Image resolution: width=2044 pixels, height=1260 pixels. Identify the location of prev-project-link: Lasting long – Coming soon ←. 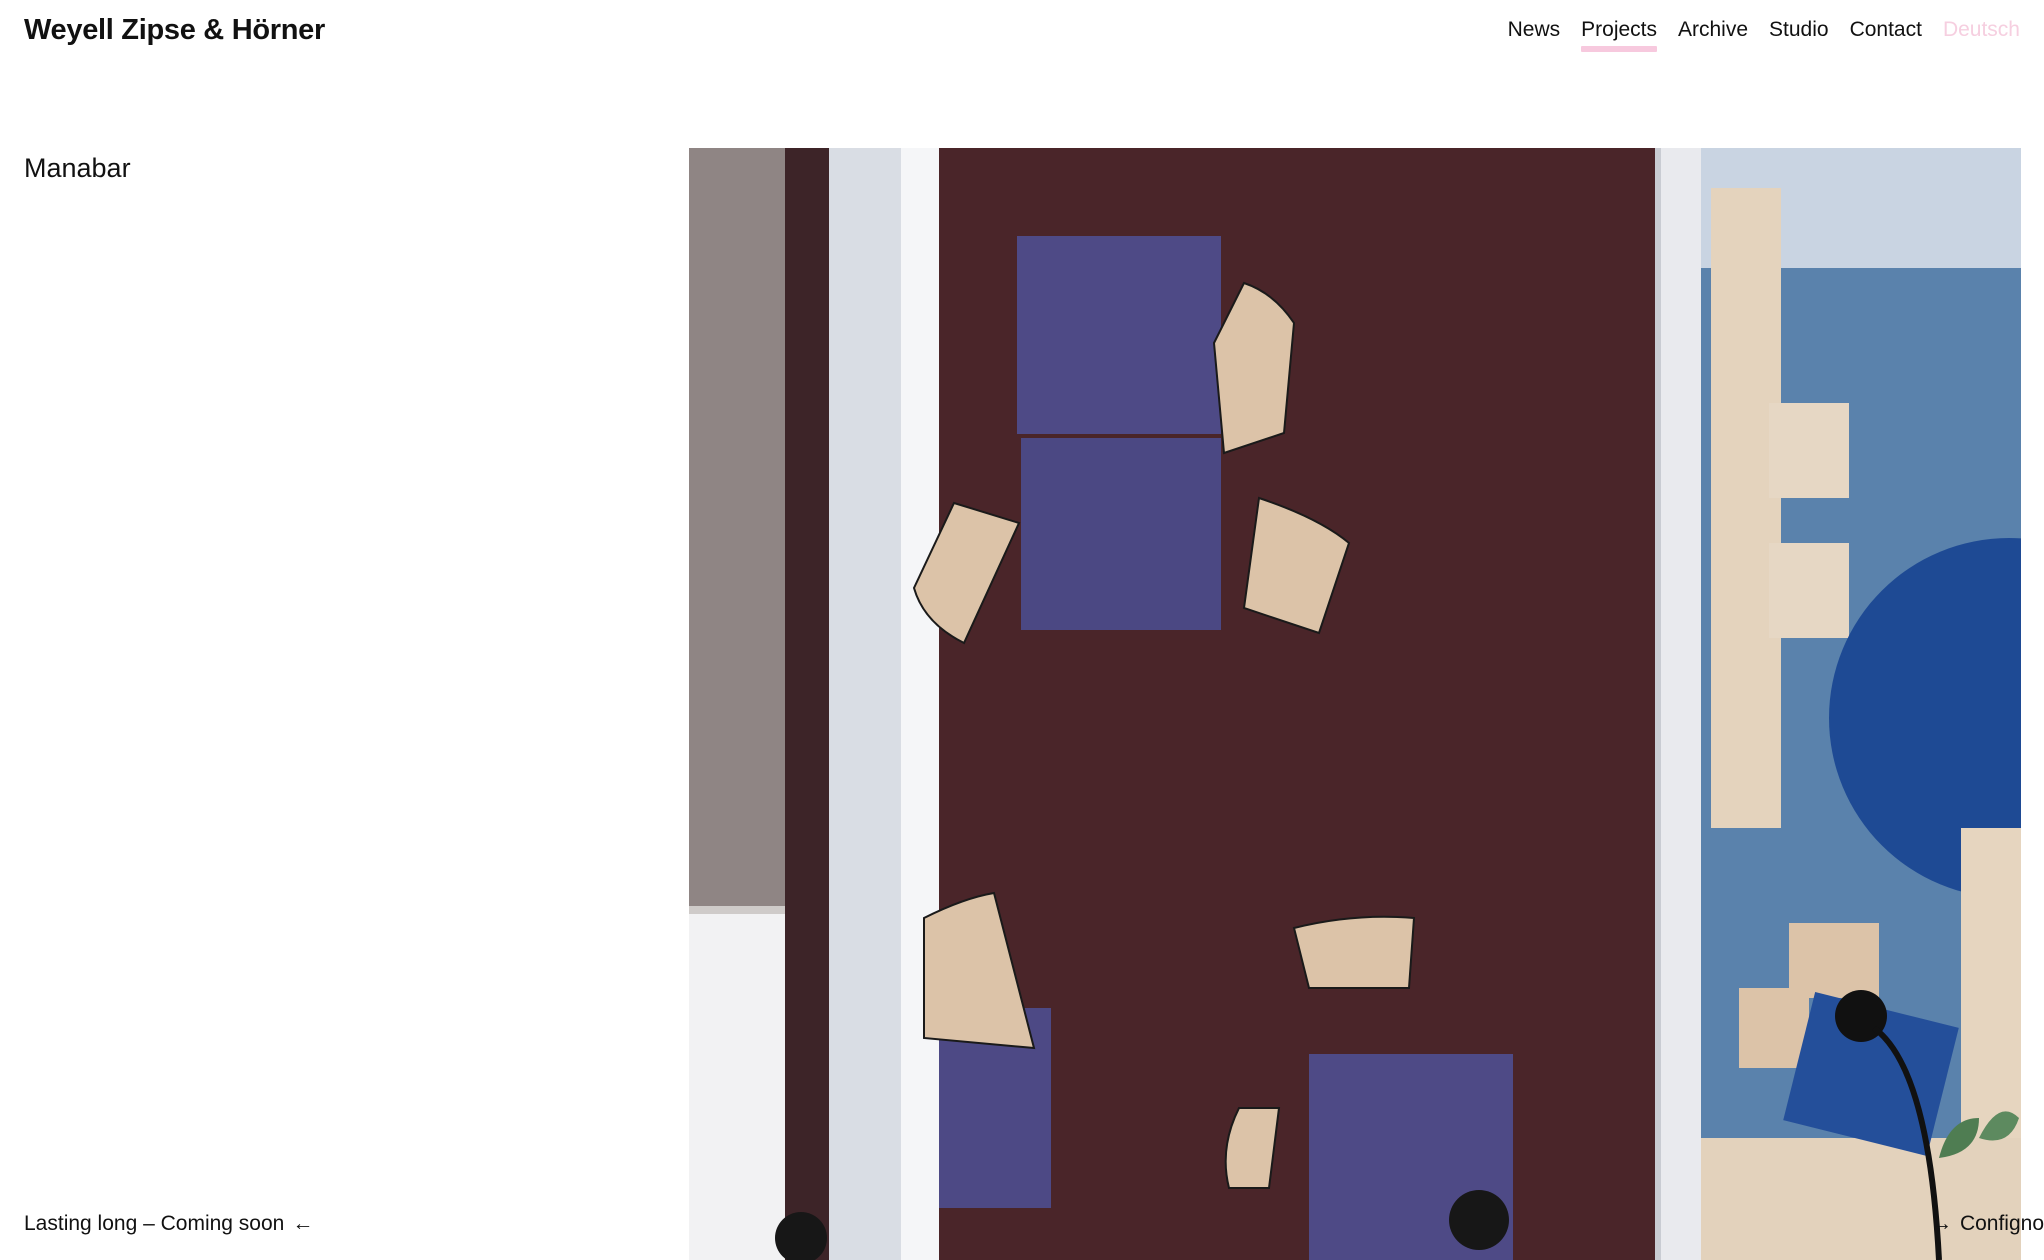
(168, 1224).